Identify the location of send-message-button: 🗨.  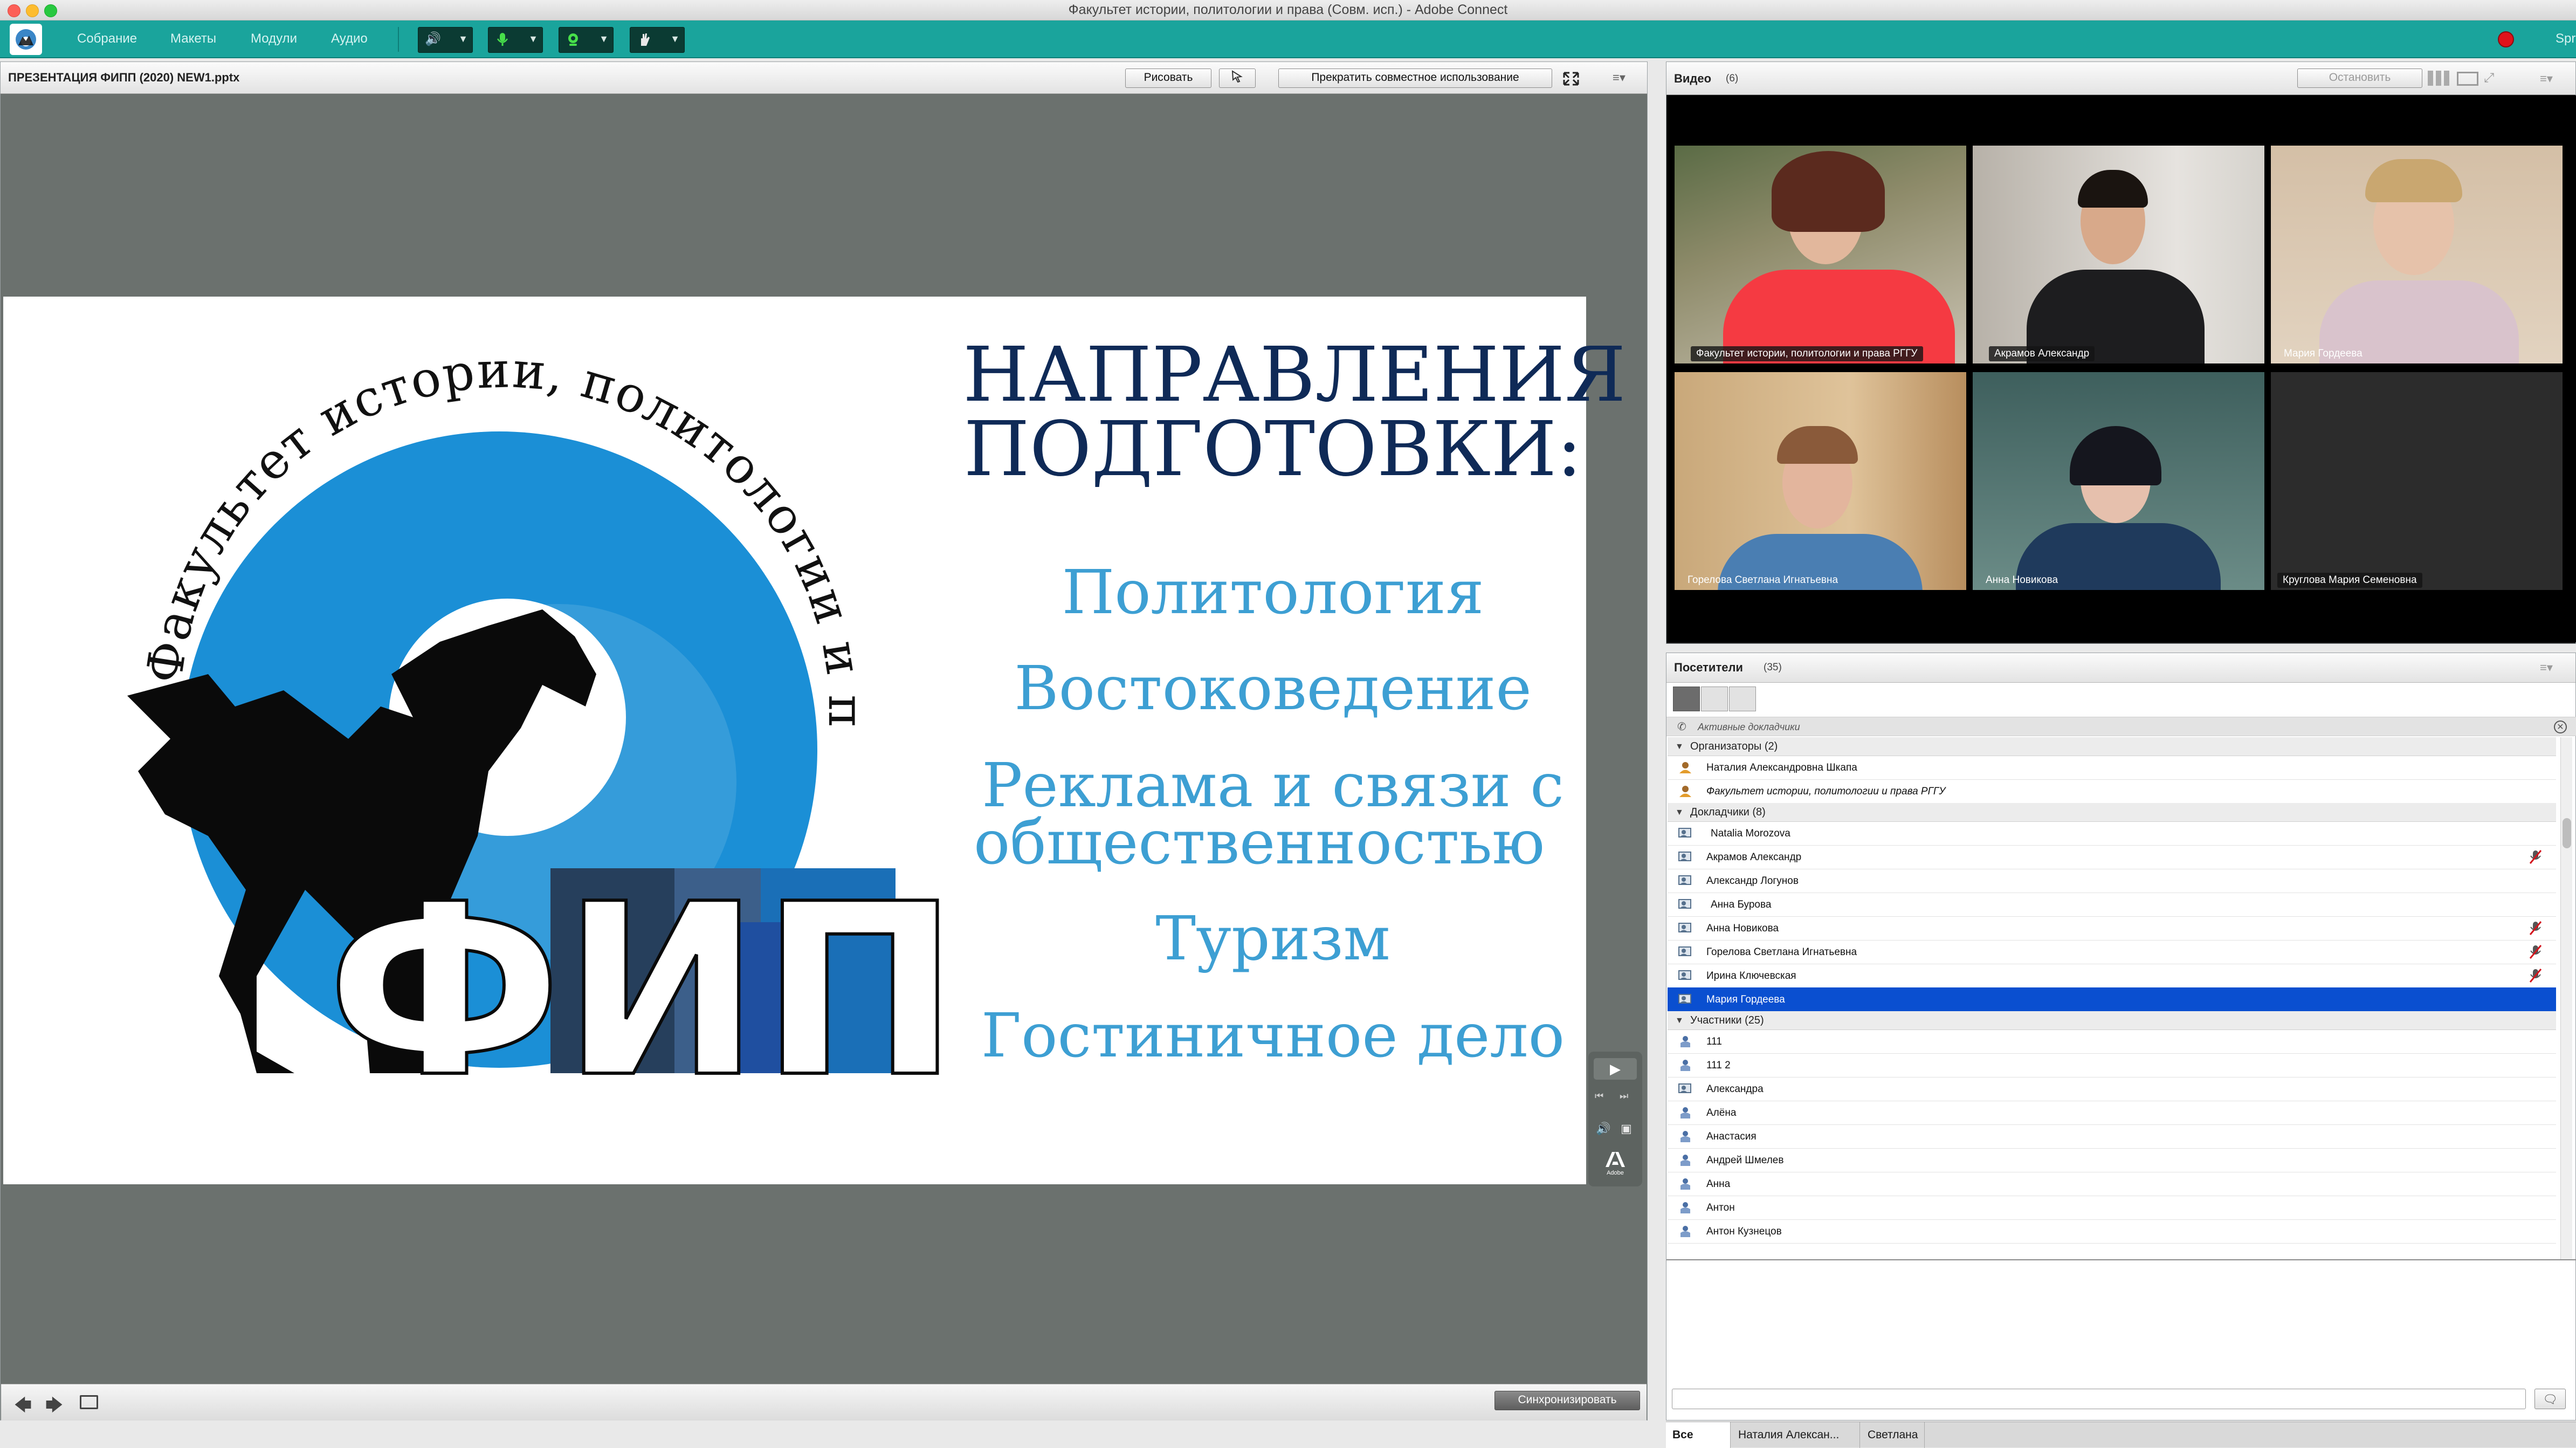
(2550, 1399).